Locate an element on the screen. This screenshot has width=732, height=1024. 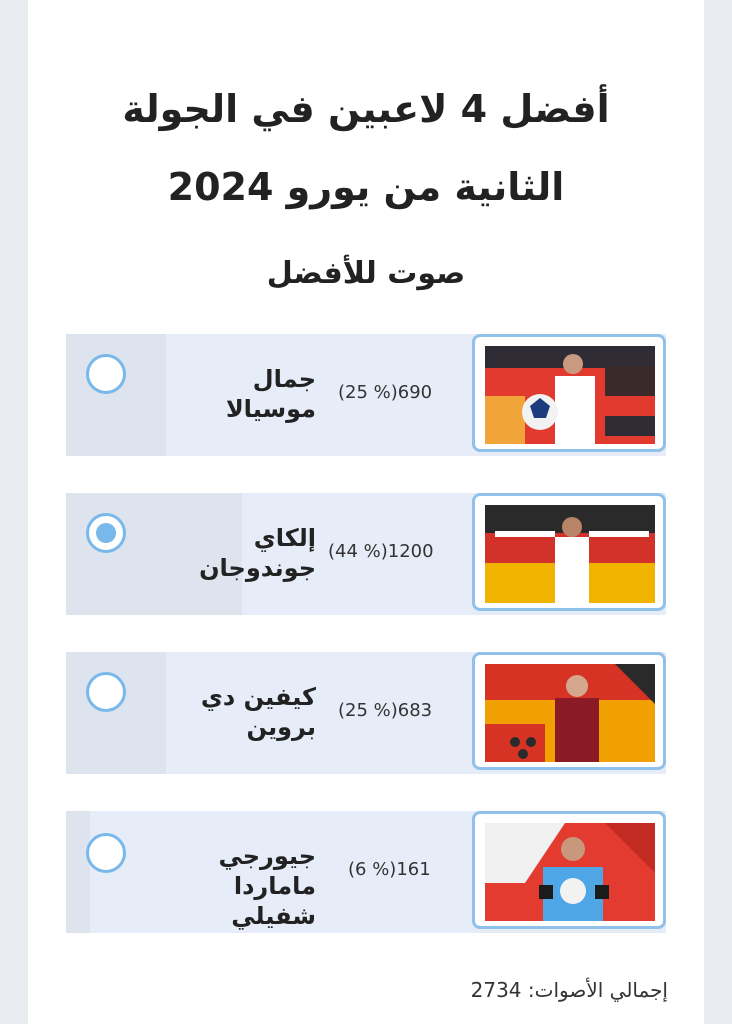
vote-count: 683 is located at coordinates (415, 710).